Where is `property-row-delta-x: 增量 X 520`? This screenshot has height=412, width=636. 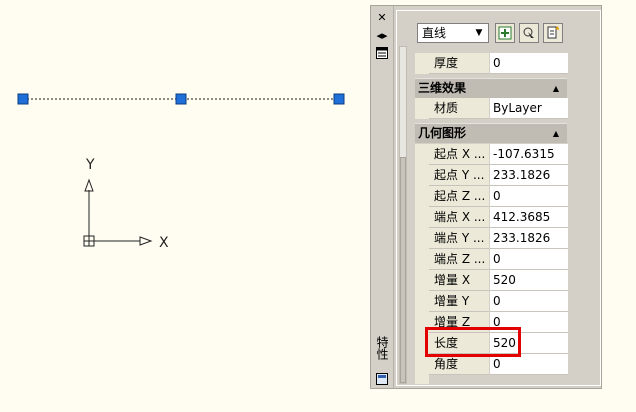 property-row-delta-x: 增量 X 520 is located at coordinates (514, 280).